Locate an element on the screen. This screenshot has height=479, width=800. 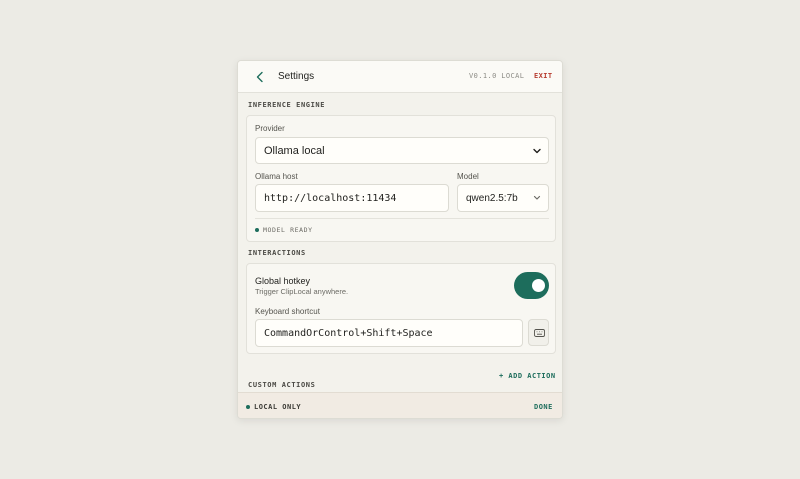
exit-button: EXIT is located at coordinates (543, 76).